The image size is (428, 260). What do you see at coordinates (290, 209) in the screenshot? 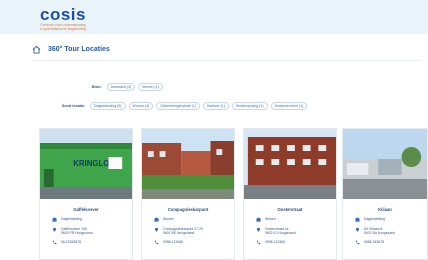
I see `card-title: Oosterstraat` at bounding box center [290, 209].